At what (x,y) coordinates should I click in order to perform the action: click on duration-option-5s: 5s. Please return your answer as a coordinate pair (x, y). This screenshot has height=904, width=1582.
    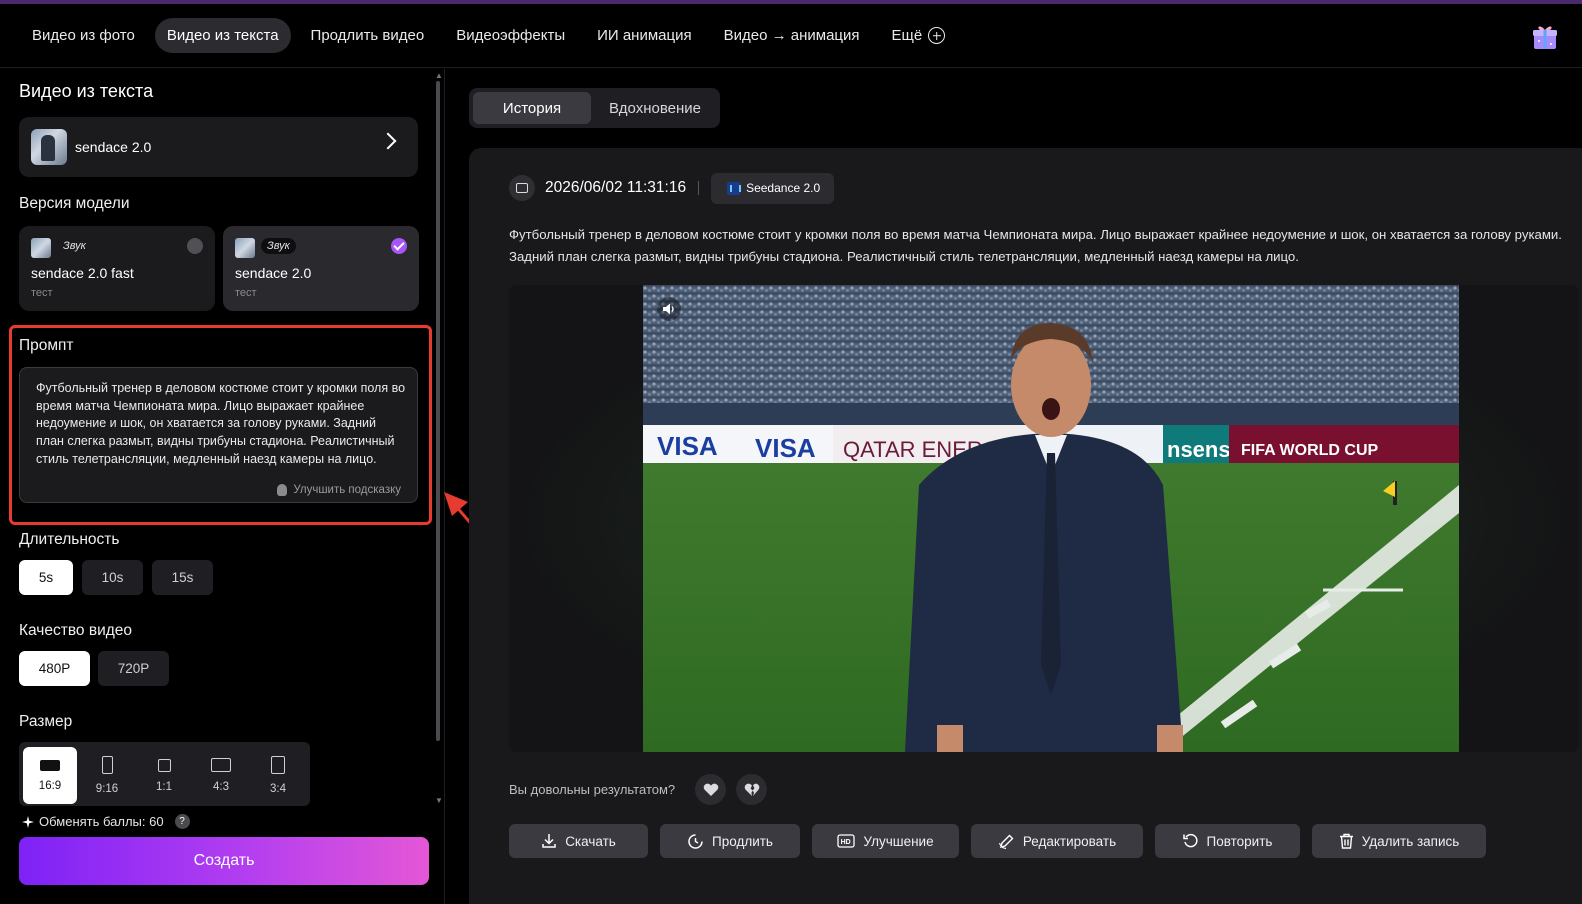
    Looking at the image, I should click on (46, 577).